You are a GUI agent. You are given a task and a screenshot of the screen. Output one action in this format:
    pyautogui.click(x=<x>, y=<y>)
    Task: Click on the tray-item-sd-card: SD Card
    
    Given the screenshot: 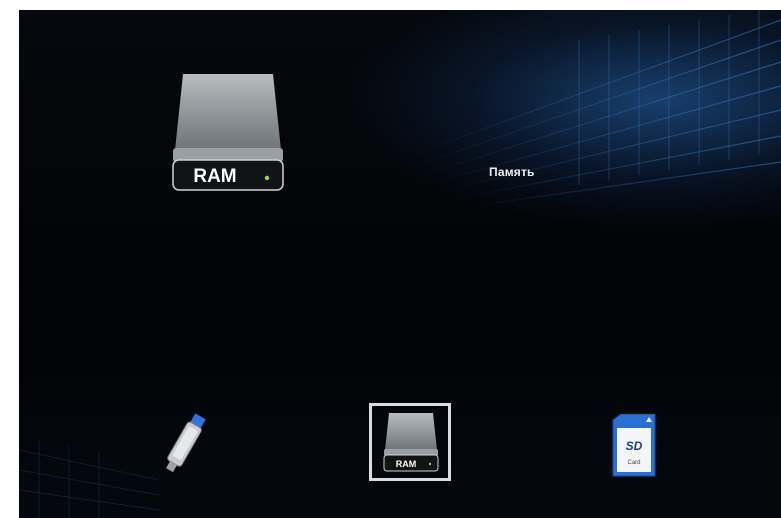 What is the action you would take?
    pyautogui.click(x=634, y=445)
    